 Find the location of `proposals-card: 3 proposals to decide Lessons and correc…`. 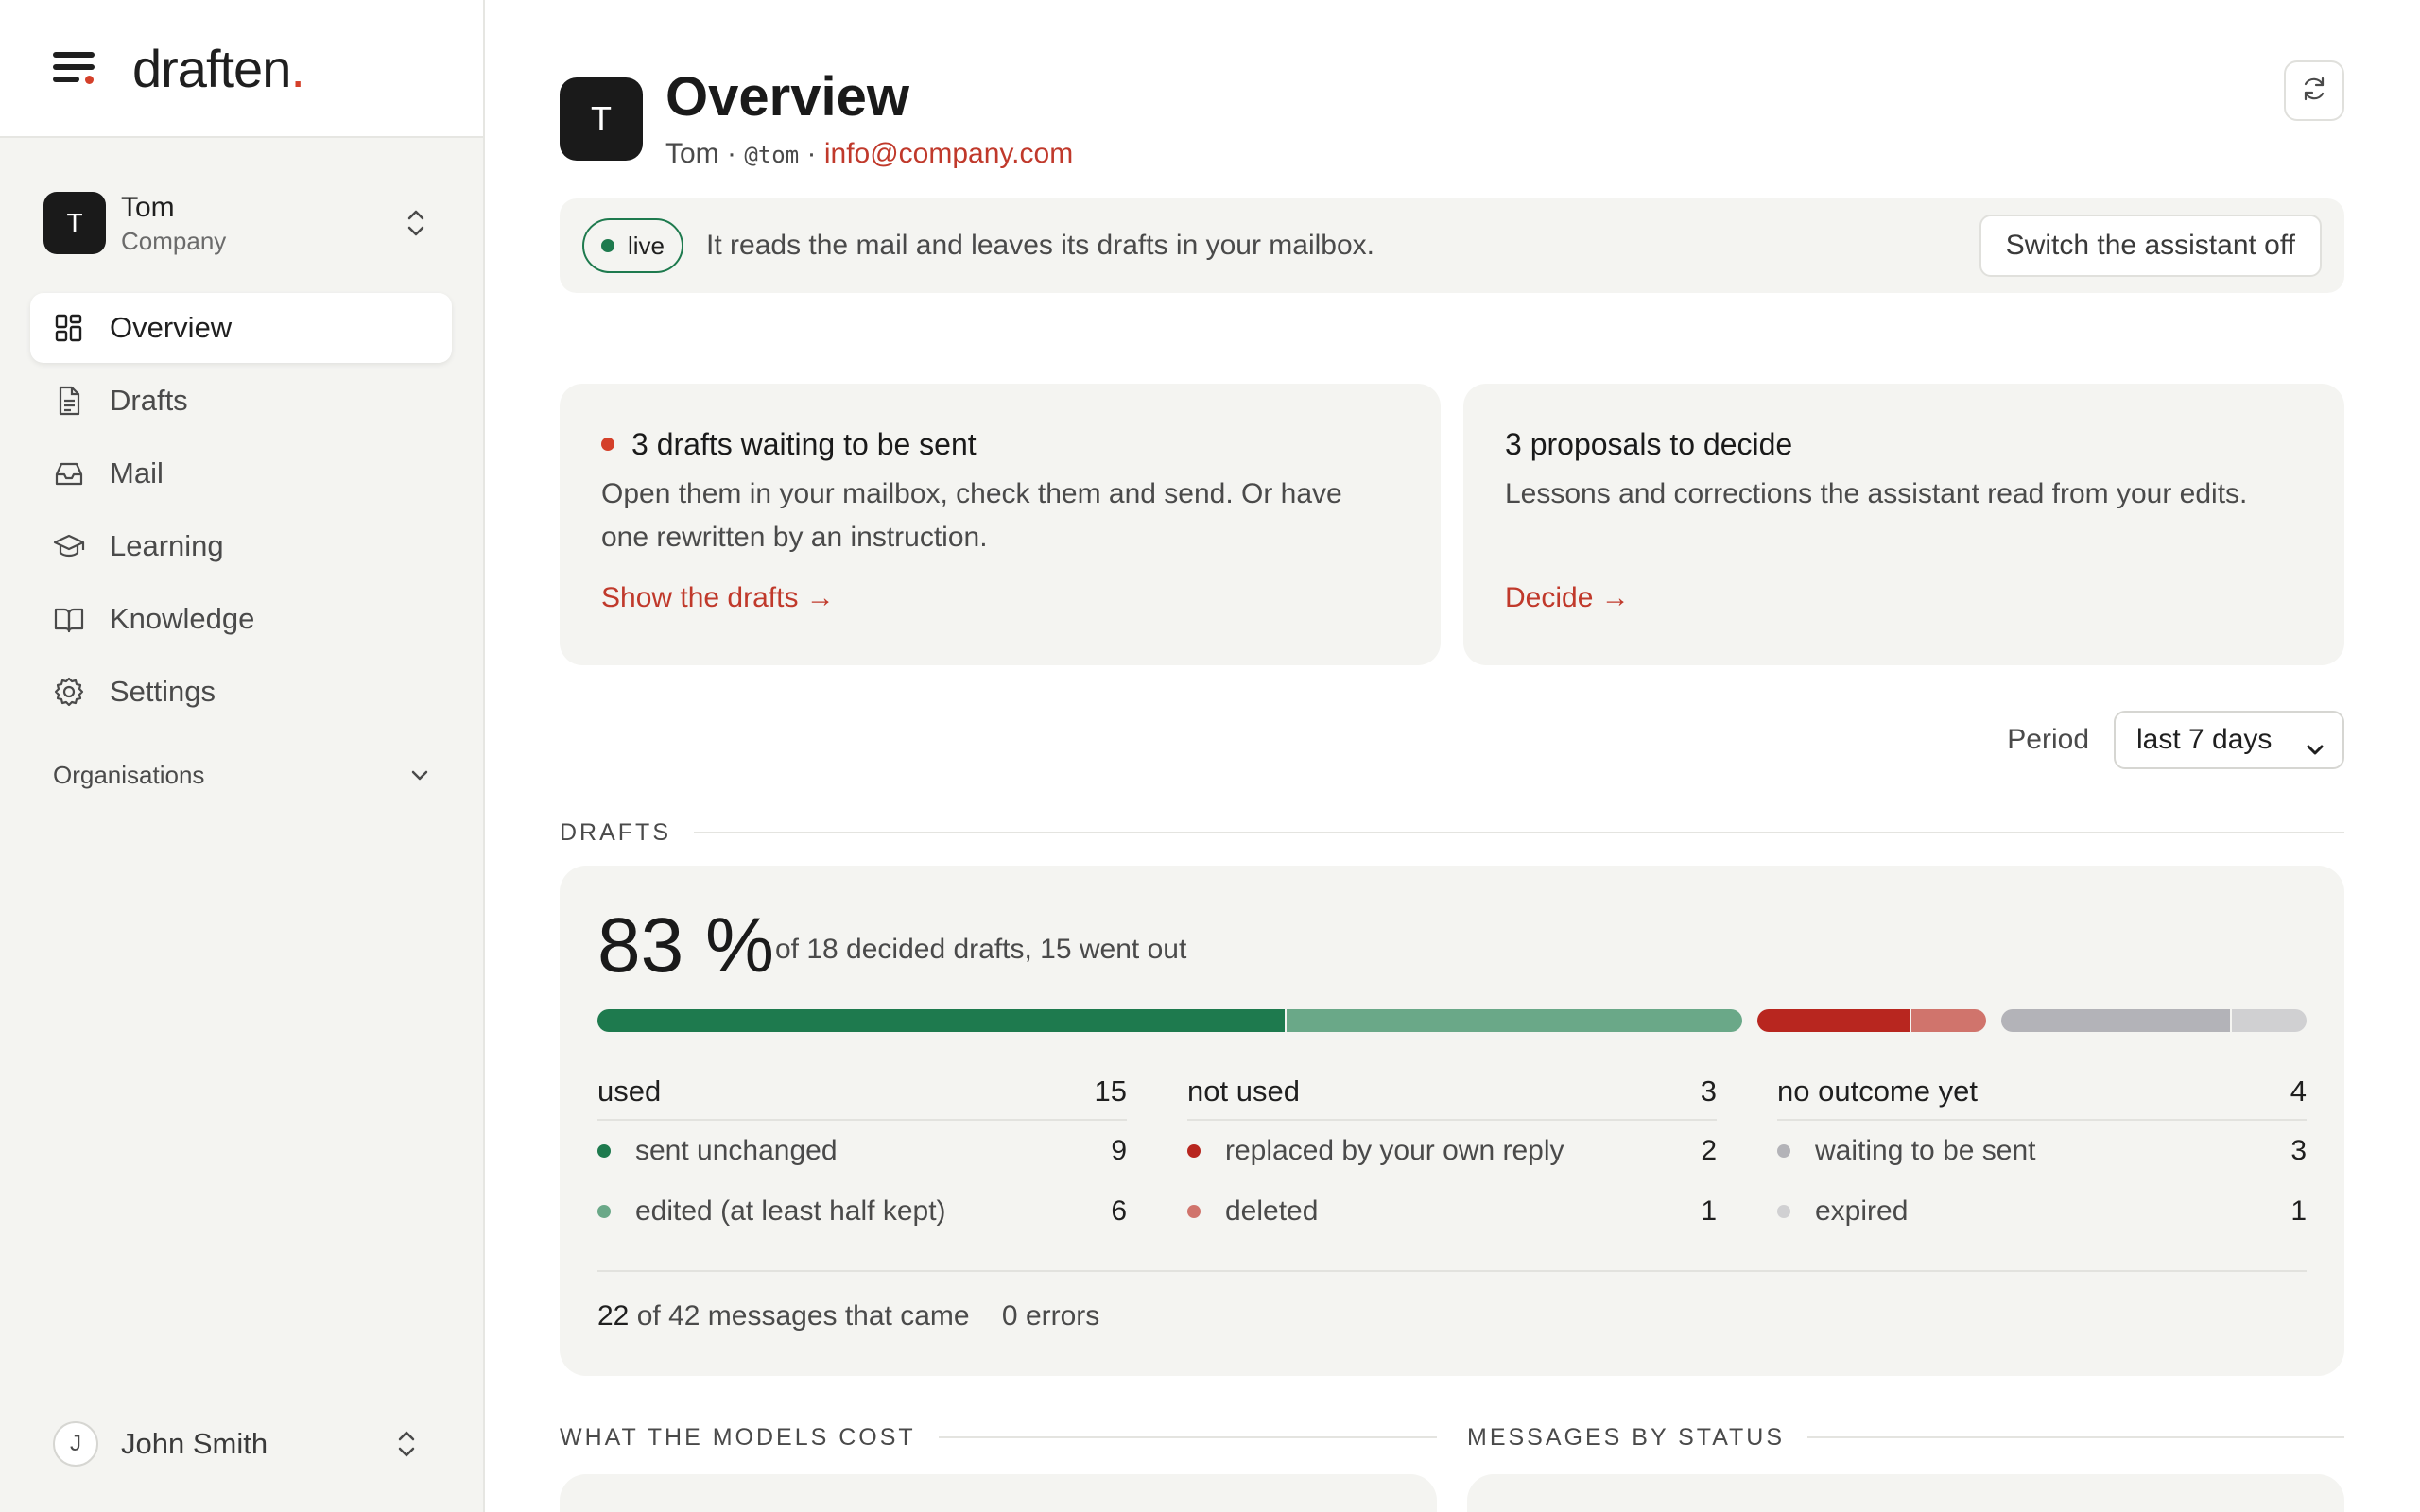

proposals-card: 3 proposals to decide Lessons and correc… is located at coordinates (1903, 524).